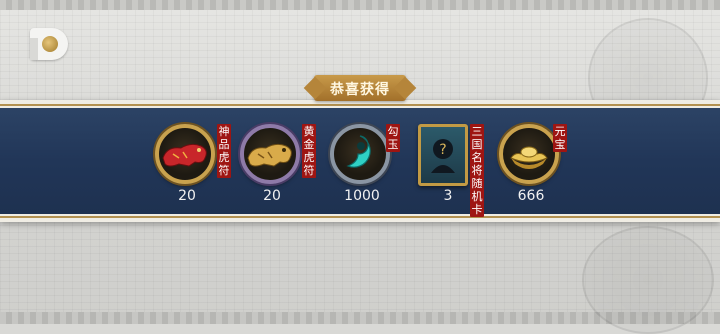 This screenshot has height=334, width=720. I want to click on gold-ingot-icon, so click(529, 157).